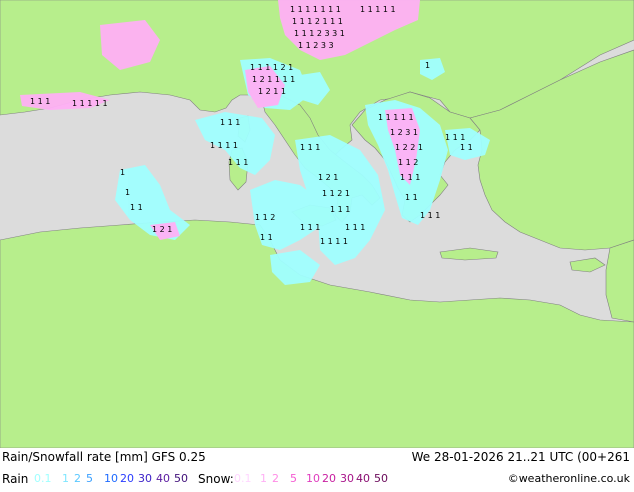  I want to click on svg-text: 1 2 3 1, so click(404, 132).